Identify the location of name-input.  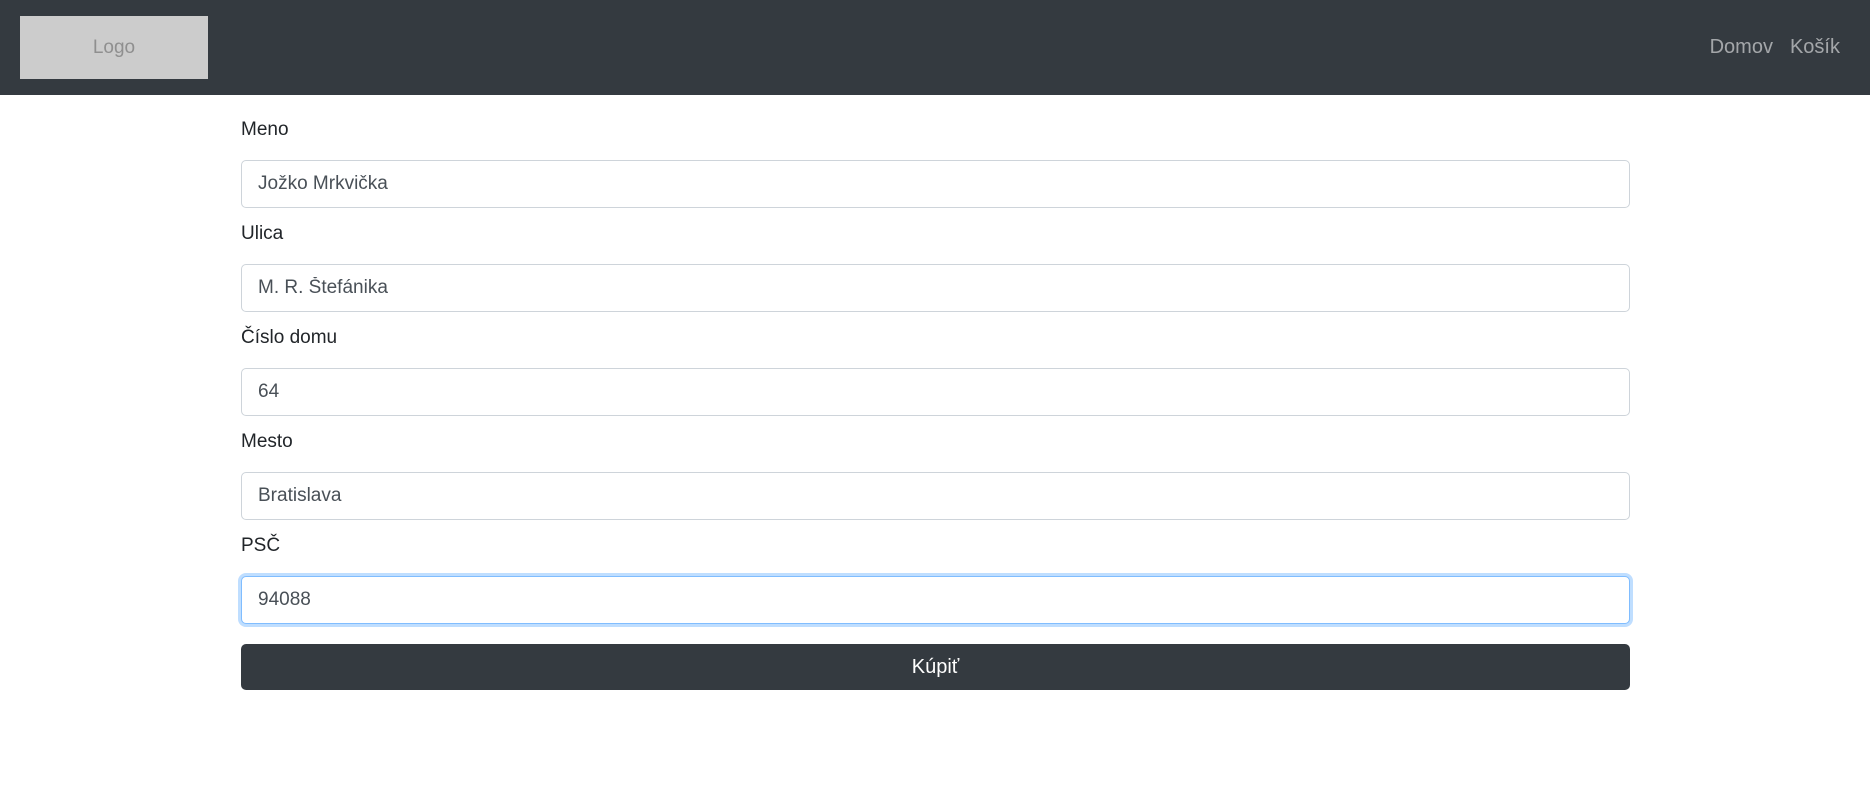
(935, 184).